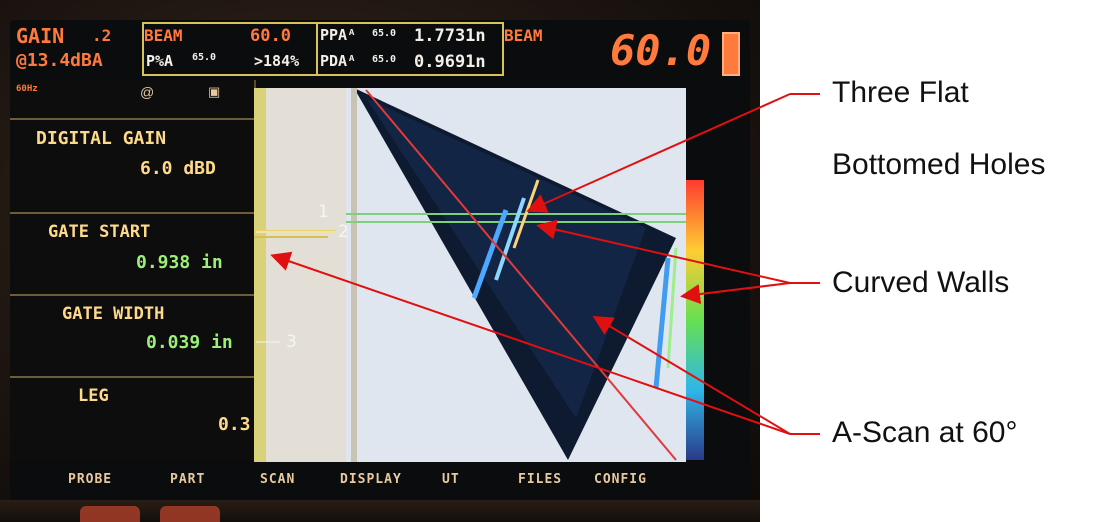 The height and width of the screenshot is (522, 1102). Describe the element at coordinates (163, 35) in the screenshot. I see `beam-label: BEAM` at that location.